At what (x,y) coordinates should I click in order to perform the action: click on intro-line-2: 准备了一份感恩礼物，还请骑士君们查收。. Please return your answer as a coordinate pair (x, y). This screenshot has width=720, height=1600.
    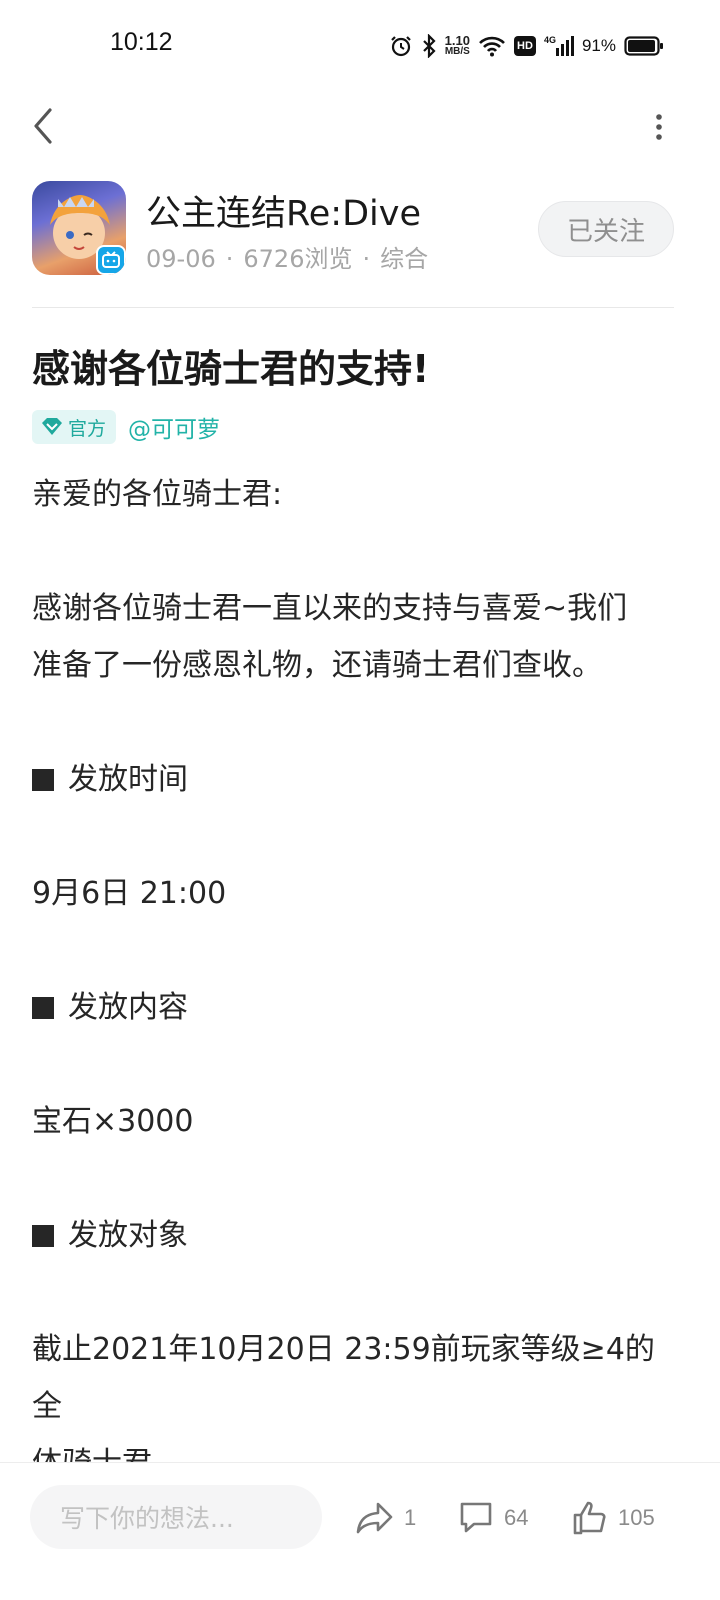
    Looking at the image, I should click on (317, 665).